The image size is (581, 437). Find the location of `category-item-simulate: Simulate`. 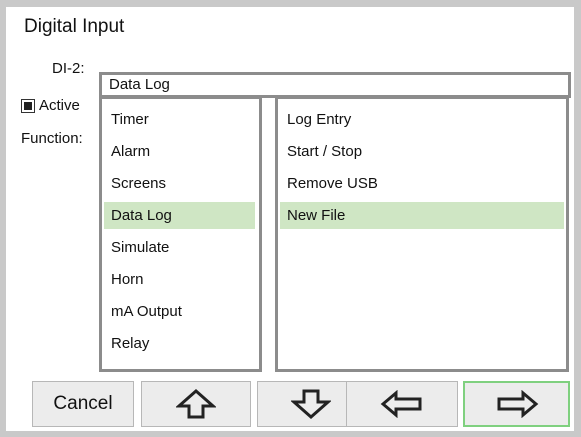

category-item-simulate: Simulate is located at coordinates (179, 247).